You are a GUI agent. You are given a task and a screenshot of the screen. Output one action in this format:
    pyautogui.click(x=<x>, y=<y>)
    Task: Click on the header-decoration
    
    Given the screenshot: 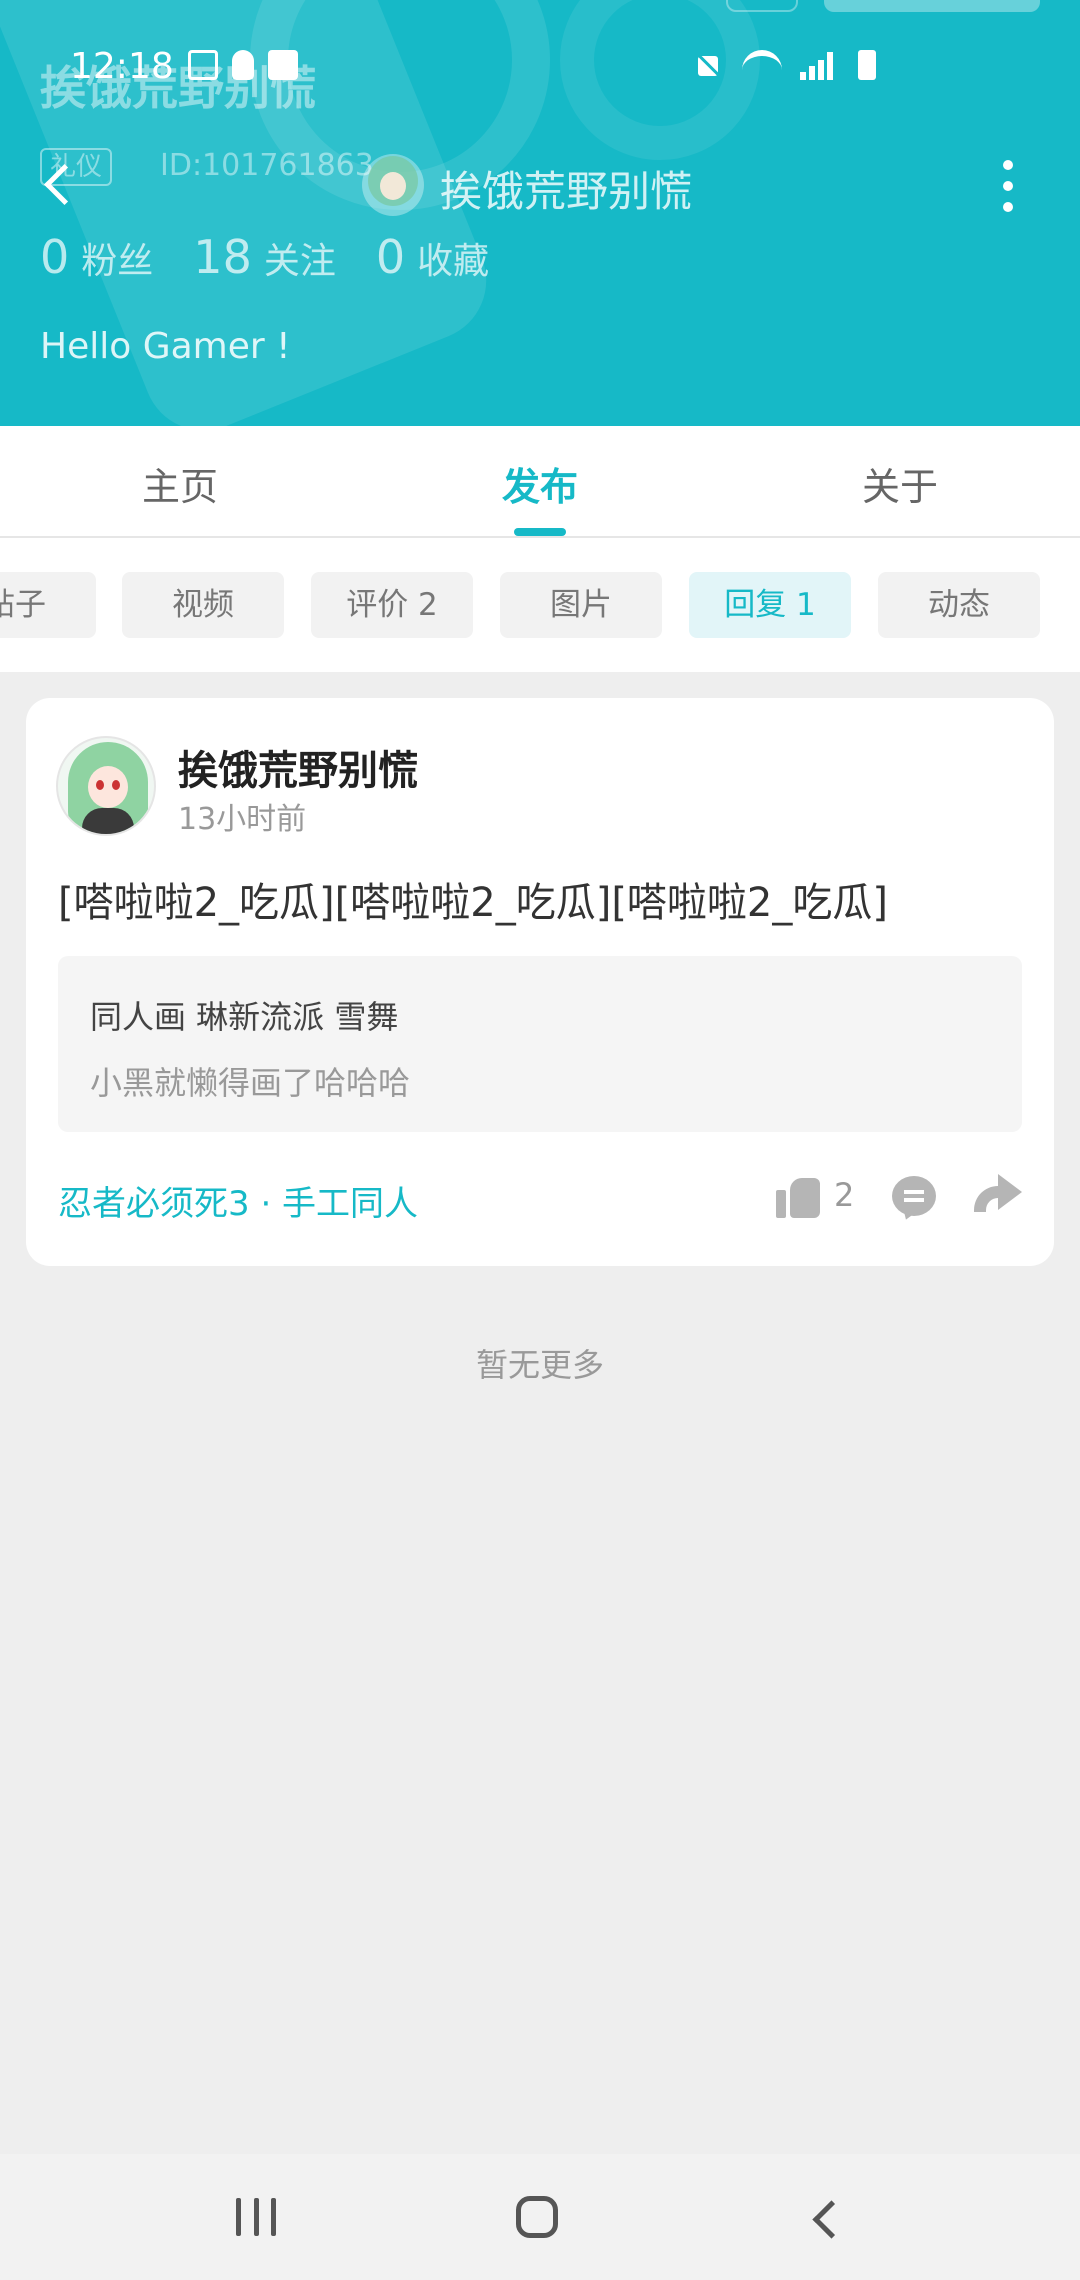 What is the action you would take?
    pyautogui.click(x=660, y=80)
    